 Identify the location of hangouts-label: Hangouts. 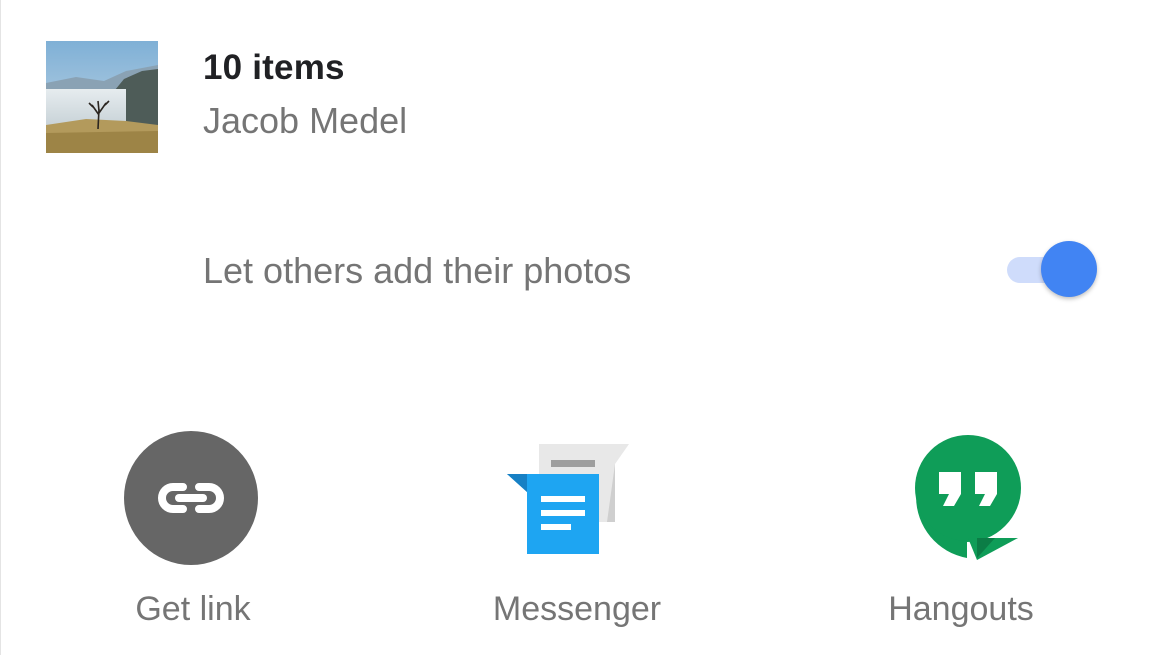
(961, 609).